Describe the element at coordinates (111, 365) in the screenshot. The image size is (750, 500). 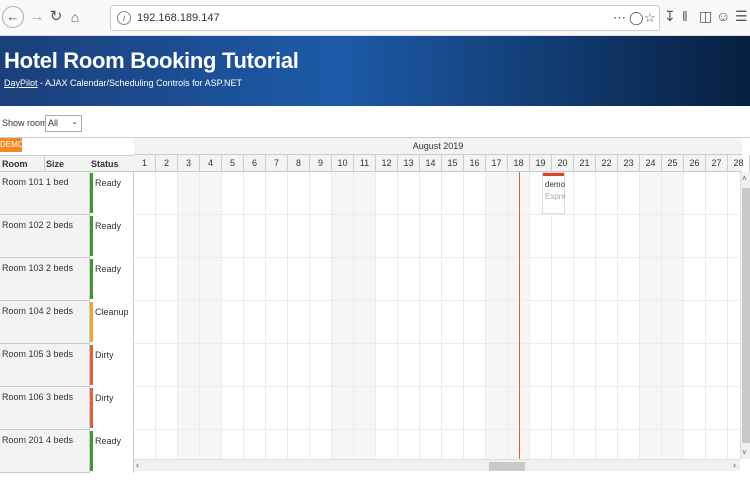
I see `room-status: Dirty` at that location.